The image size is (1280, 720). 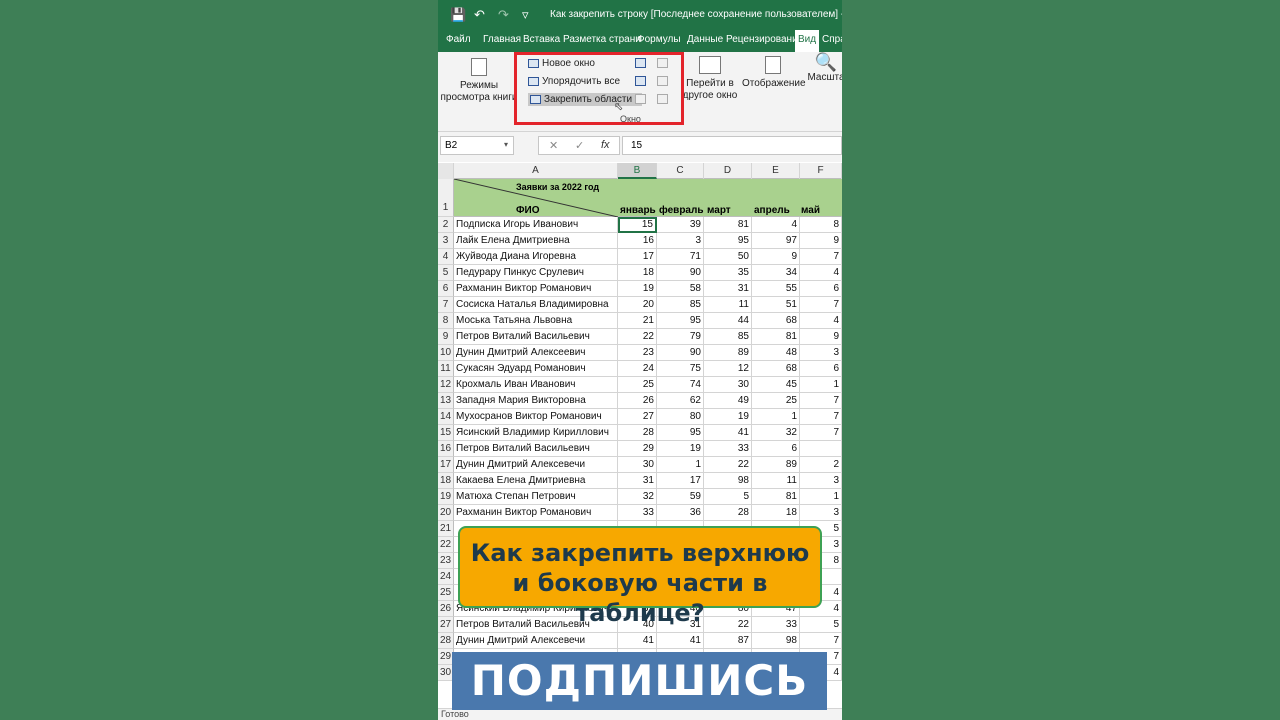 What do you see at coordinates (446, 241) in the screenshot?
I see `row-number: 3` at bounding box center [446, 241].